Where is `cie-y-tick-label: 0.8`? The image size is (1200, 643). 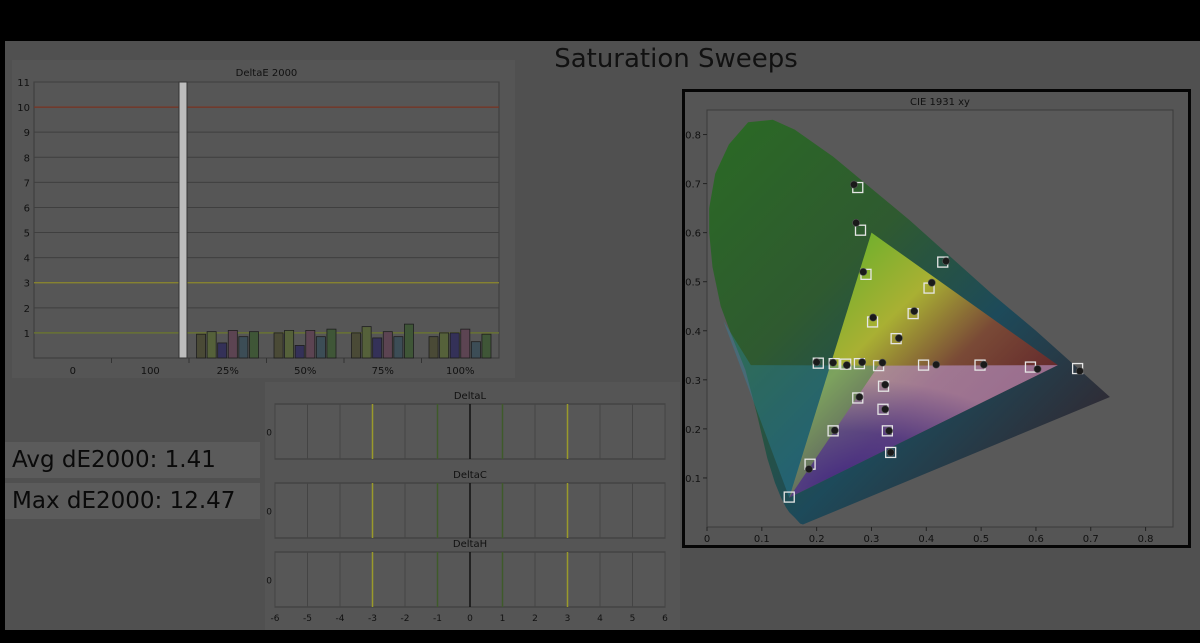 cie-y-tick-label: 0.8 is located at coordinates (693, 136).